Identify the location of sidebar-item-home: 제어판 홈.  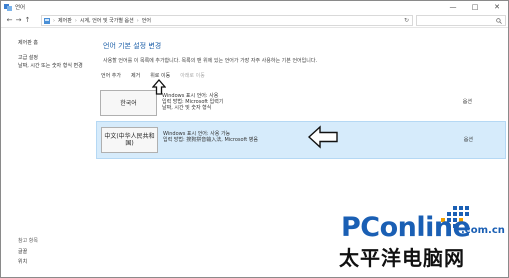
(53, 43).